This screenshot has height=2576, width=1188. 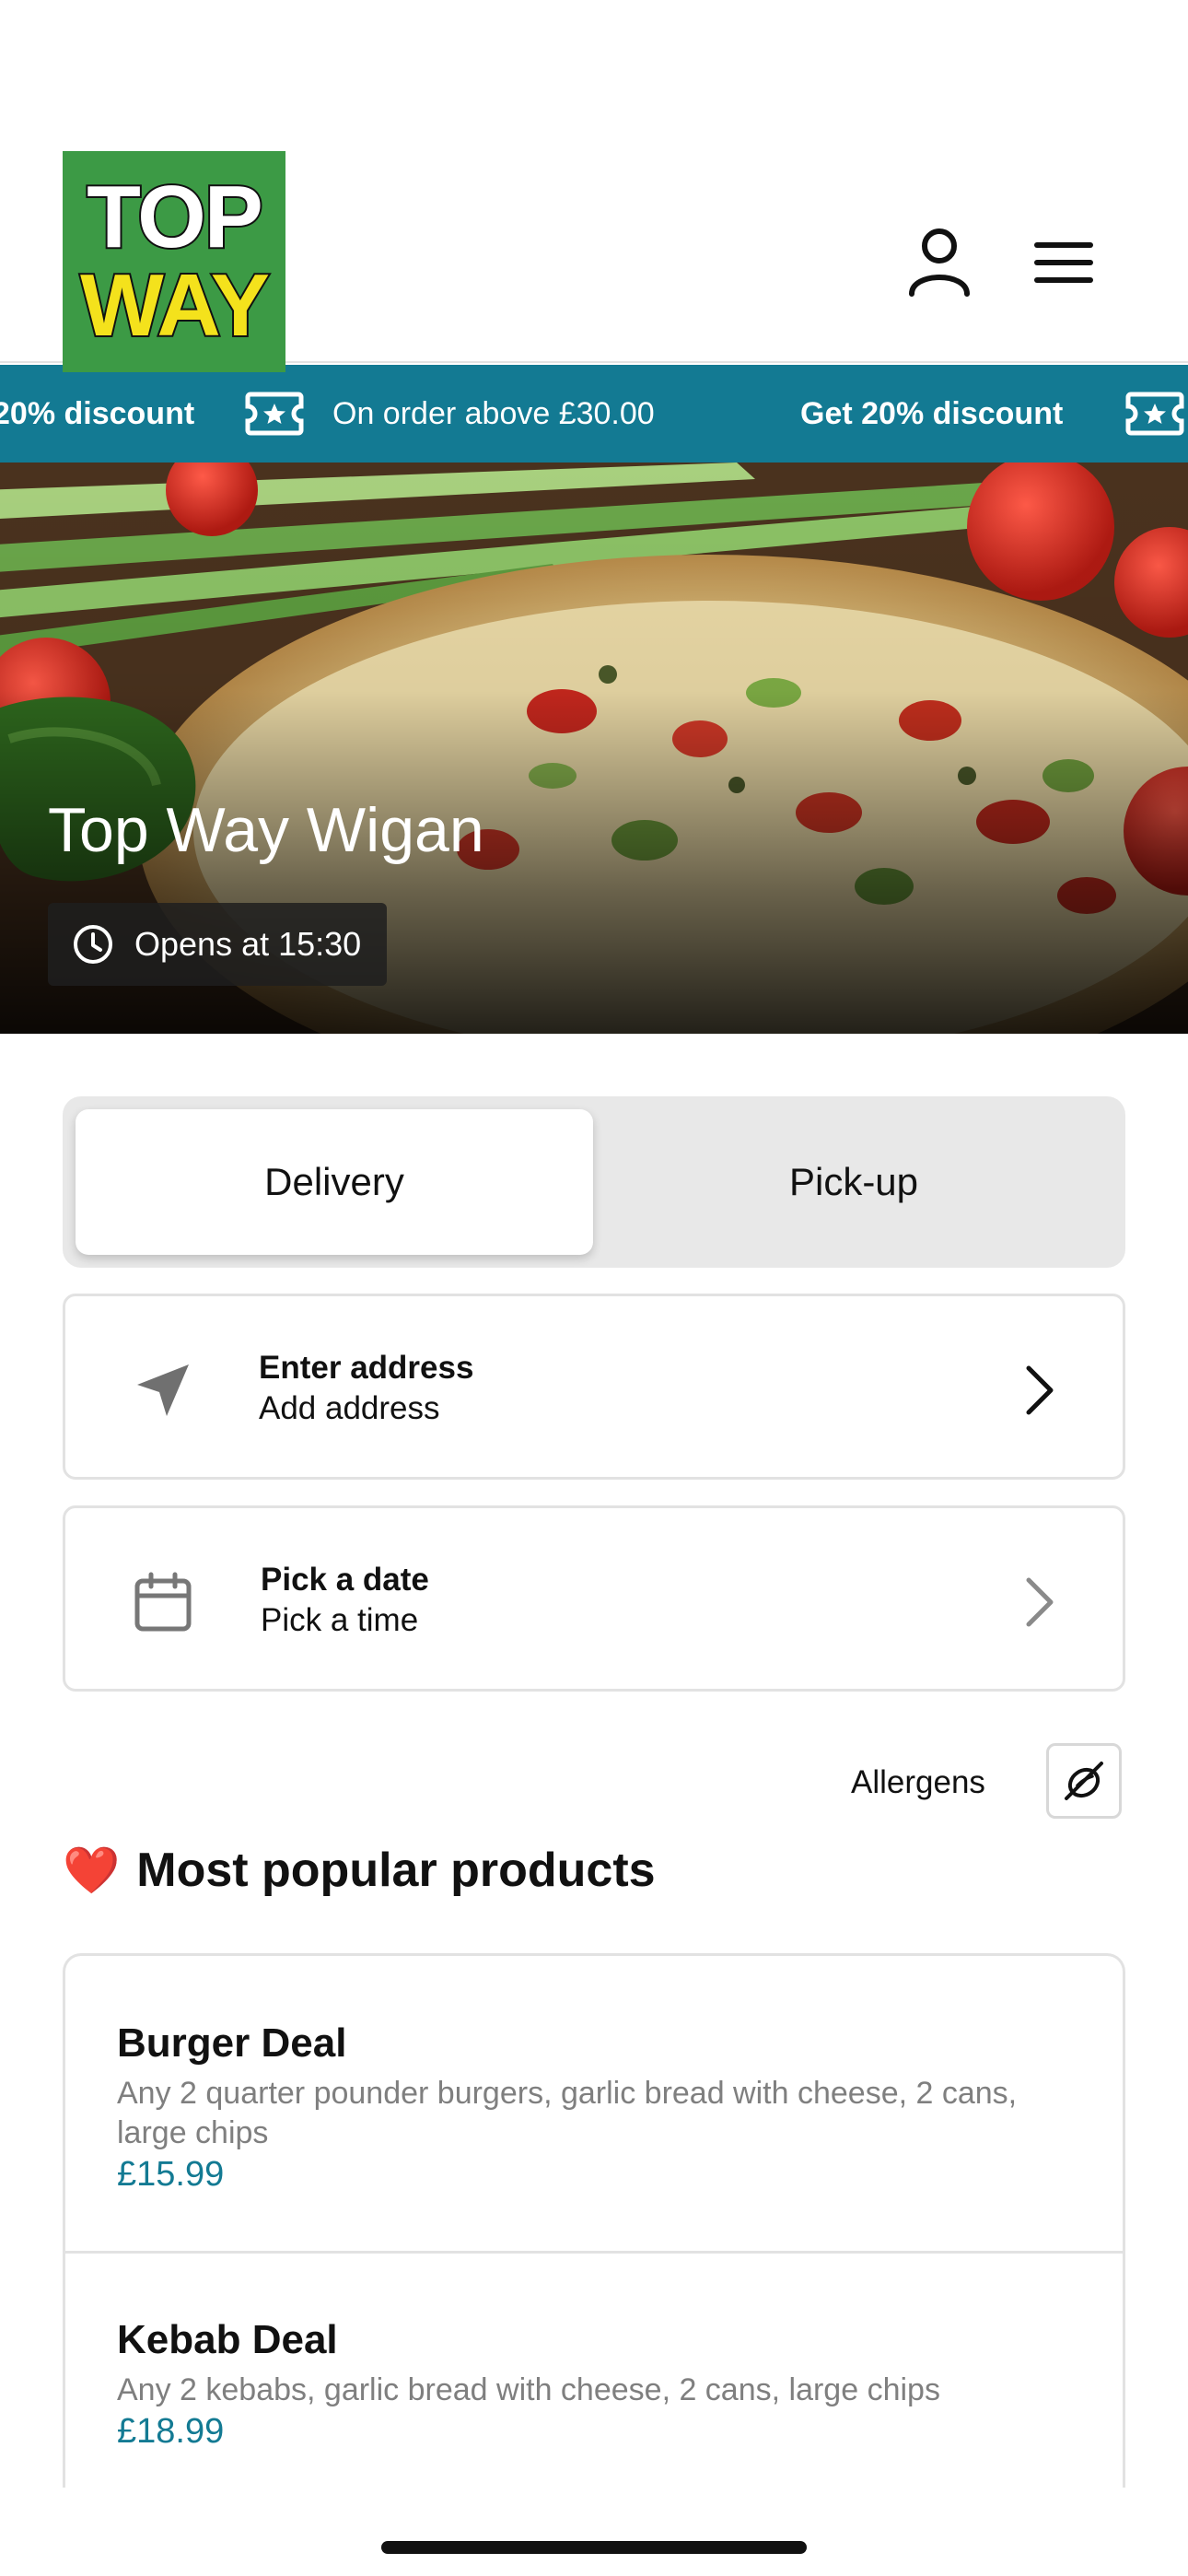 I want to click on location-arrow-icon, so click(x=163, y=1390).